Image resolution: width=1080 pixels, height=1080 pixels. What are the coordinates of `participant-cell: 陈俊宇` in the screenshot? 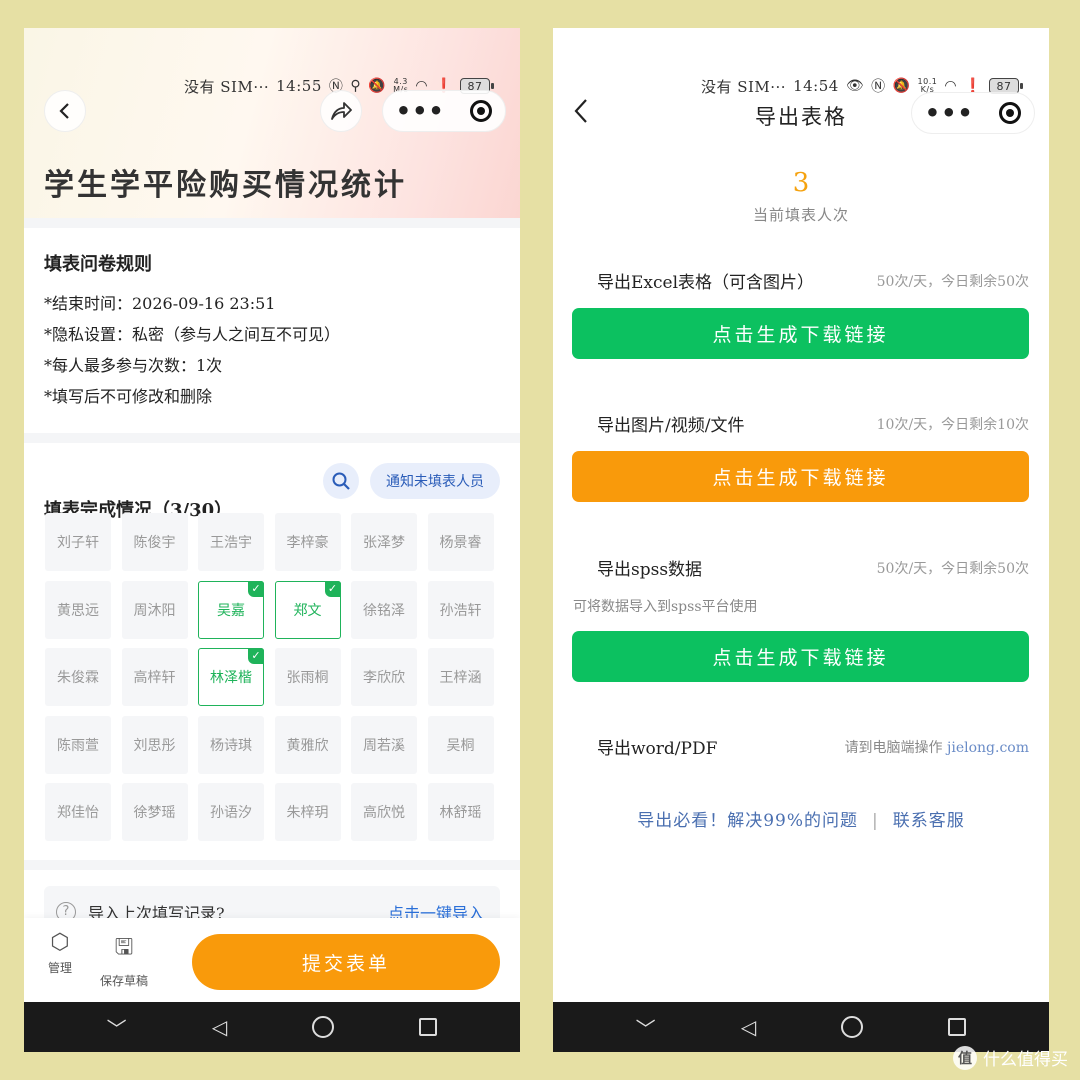 It's located at (154, 542).